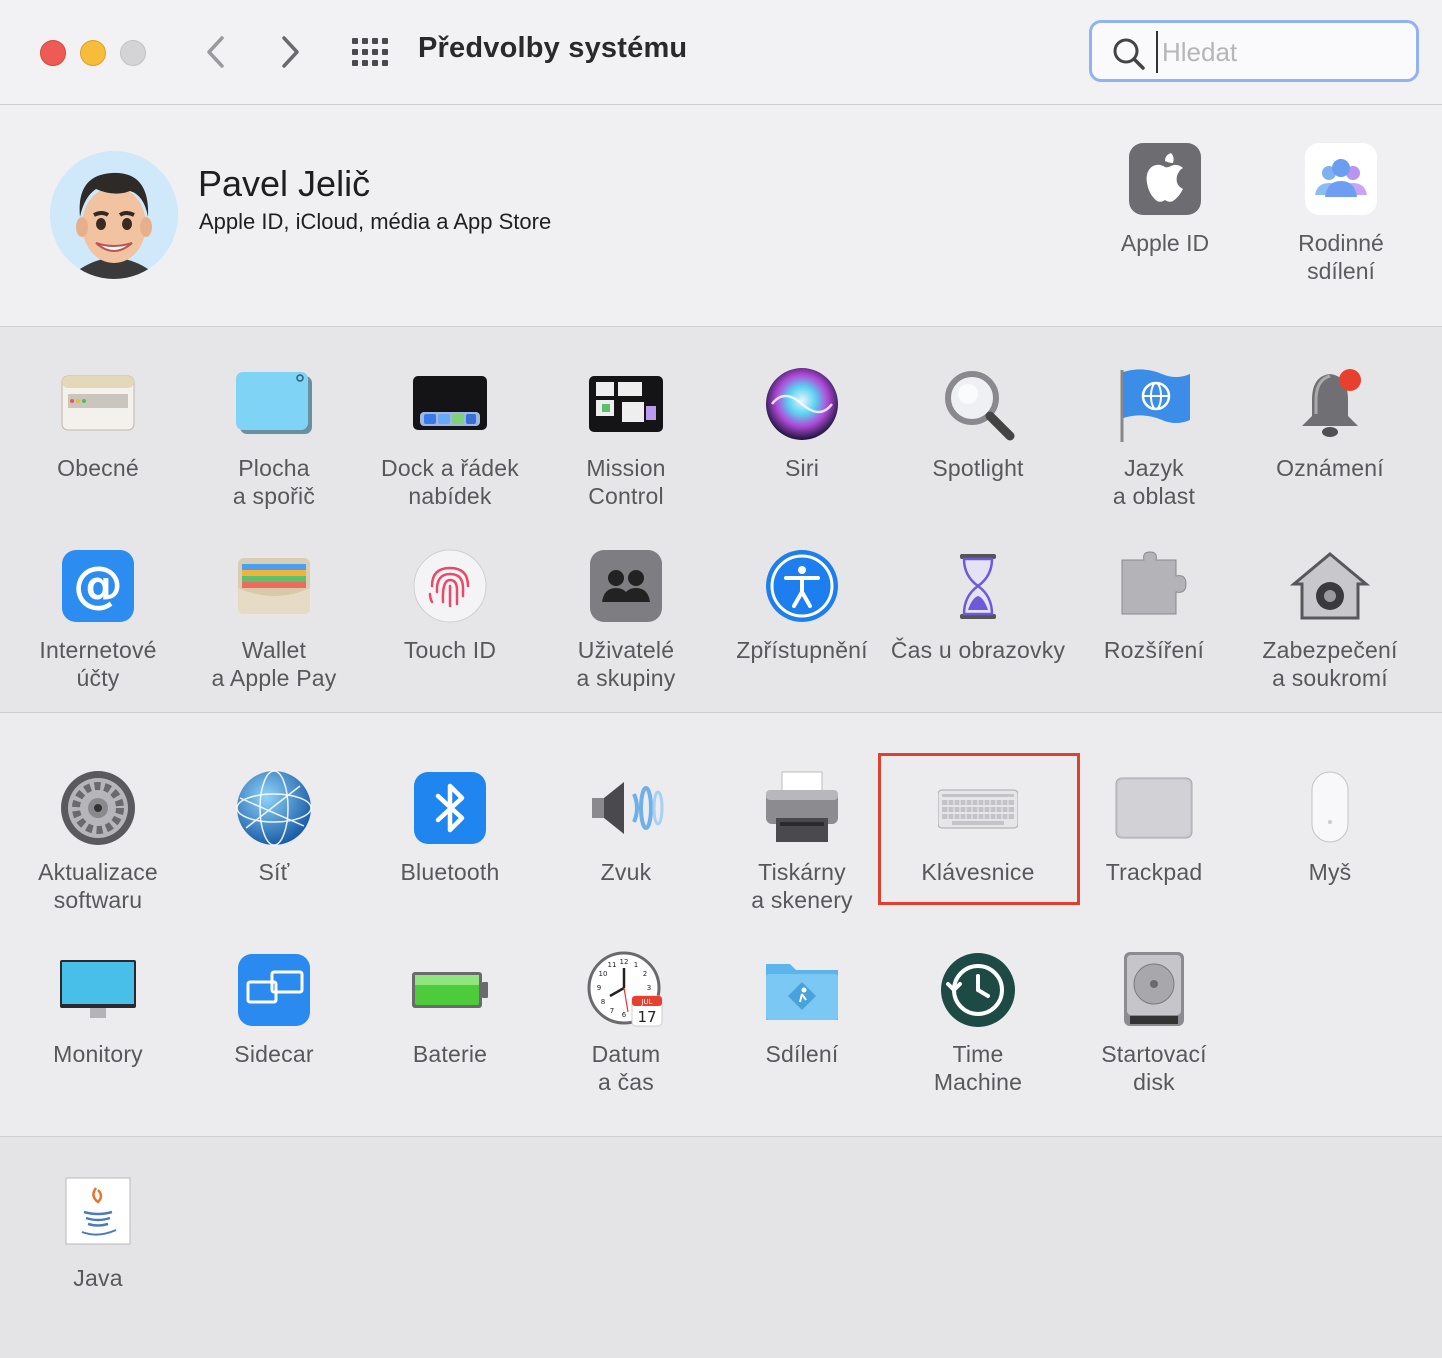 The height and width of the screenshot is (1358, 1442). What do you see at coordinates (274, 586) in the screenshot?
I see `wallet-icon` at bounding box center [274, 586].